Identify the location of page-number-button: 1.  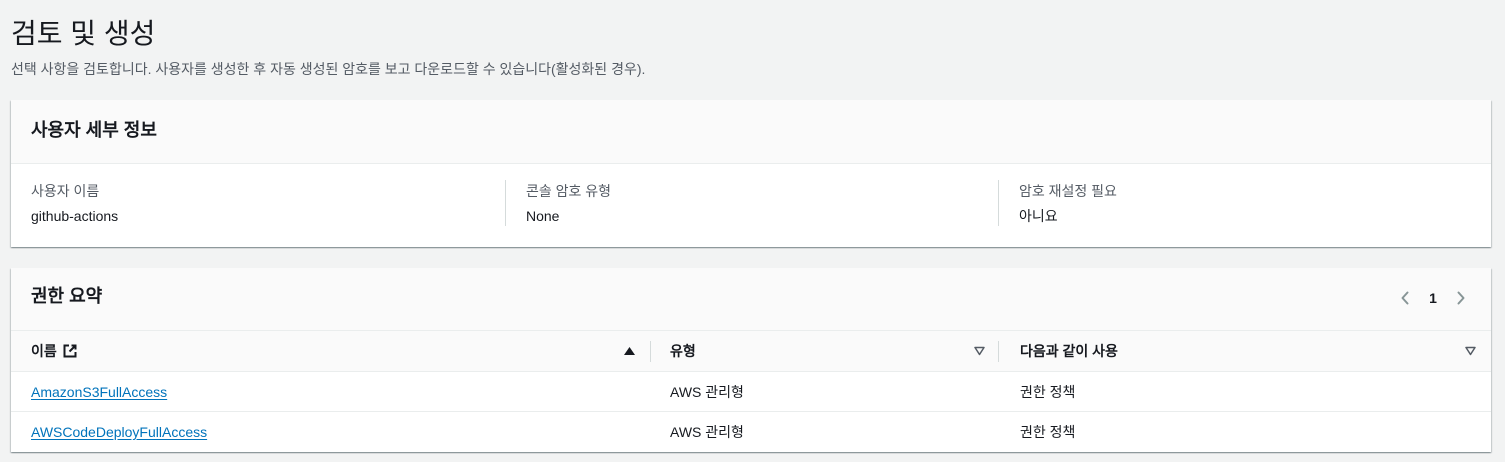
(1433, 298).